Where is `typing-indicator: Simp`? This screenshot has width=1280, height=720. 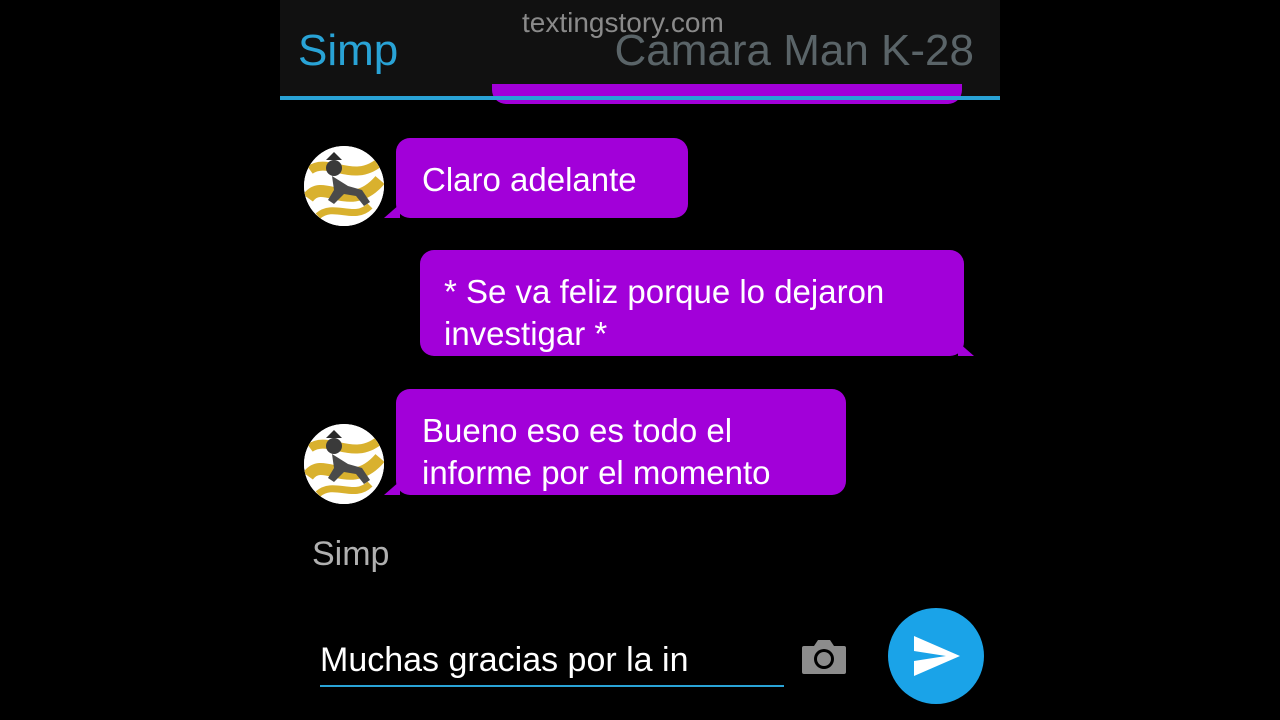 typing-indicator: Simp is located at coordinates (351, 554).